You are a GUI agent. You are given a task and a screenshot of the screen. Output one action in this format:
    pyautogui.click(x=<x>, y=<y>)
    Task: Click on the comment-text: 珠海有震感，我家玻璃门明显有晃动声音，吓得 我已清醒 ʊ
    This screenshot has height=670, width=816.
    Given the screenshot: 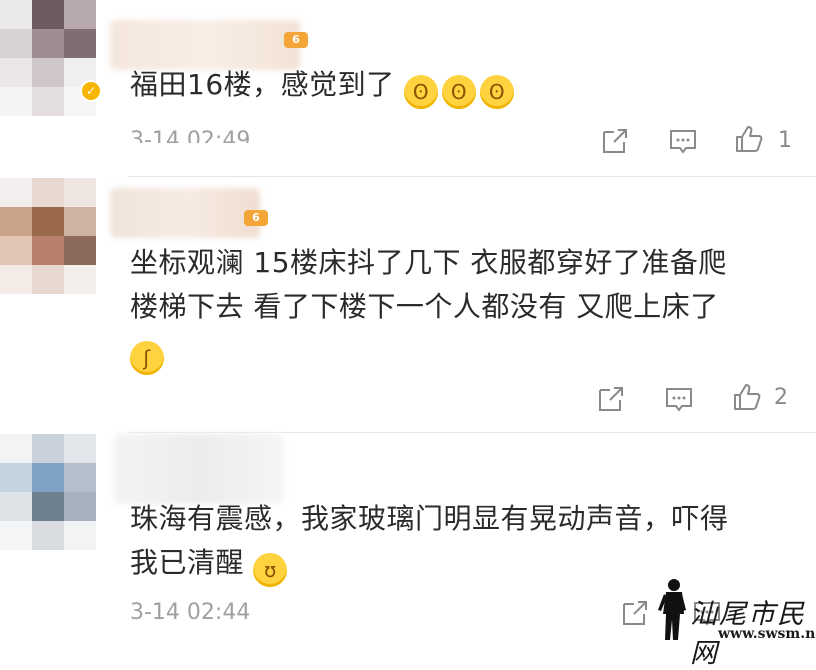 What is the action you would take?
    pyautogui.click(x=460, y=542)
    